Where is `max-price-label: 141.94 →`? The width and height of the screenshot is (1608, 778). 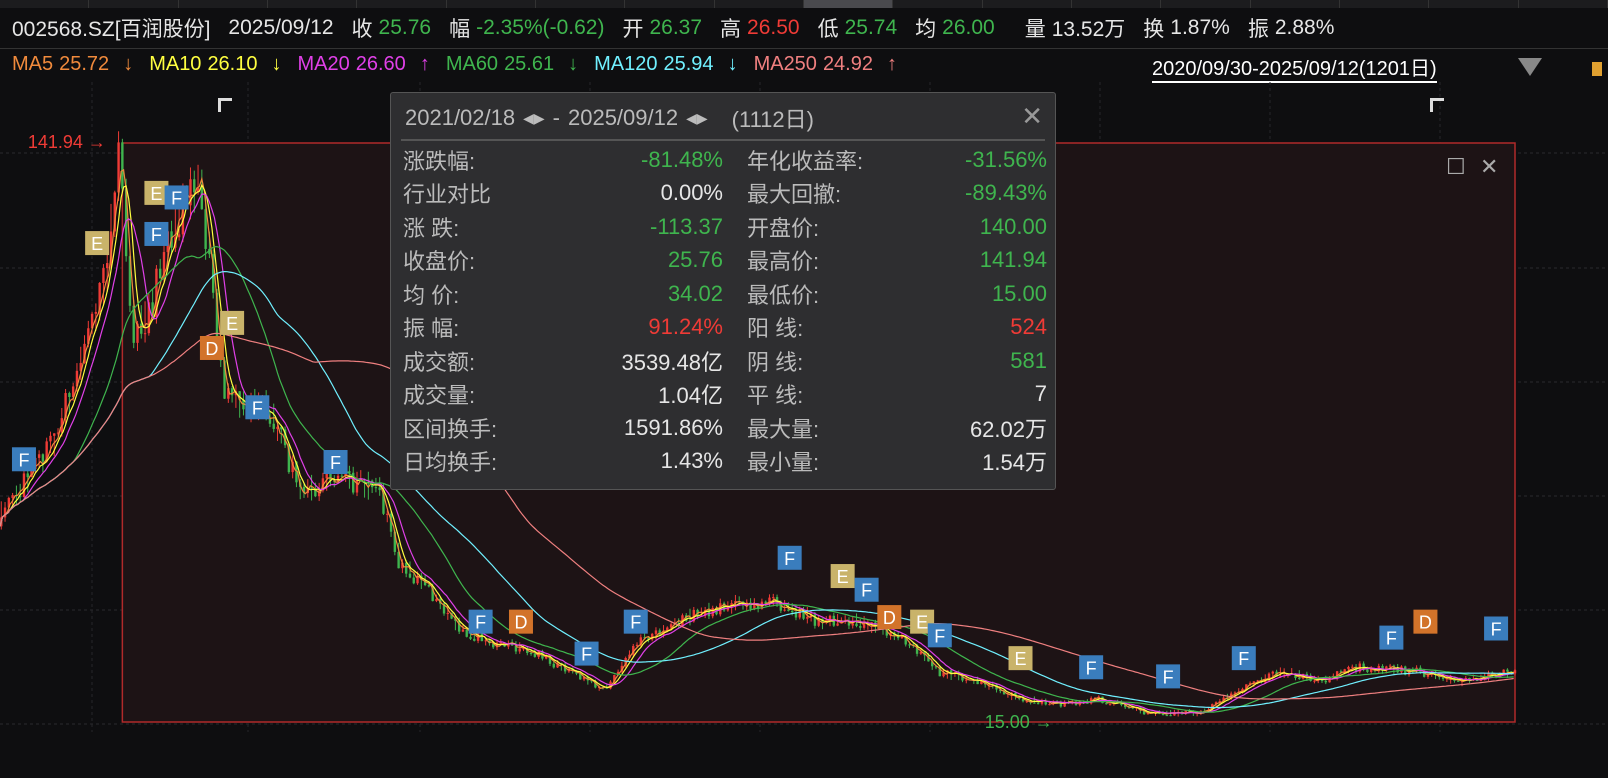 max-price-label: 141.94 → is located at coordinates (67, 142).